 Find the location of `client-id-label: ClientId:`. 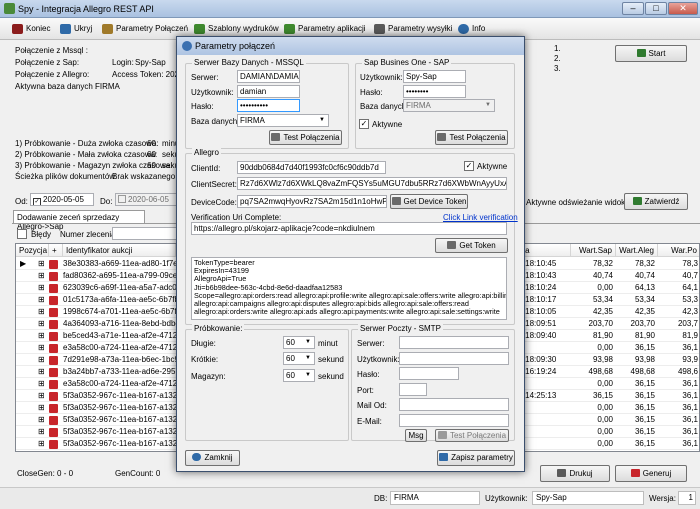

client-id-label: ClientId: is located at coordinates (206, 168).